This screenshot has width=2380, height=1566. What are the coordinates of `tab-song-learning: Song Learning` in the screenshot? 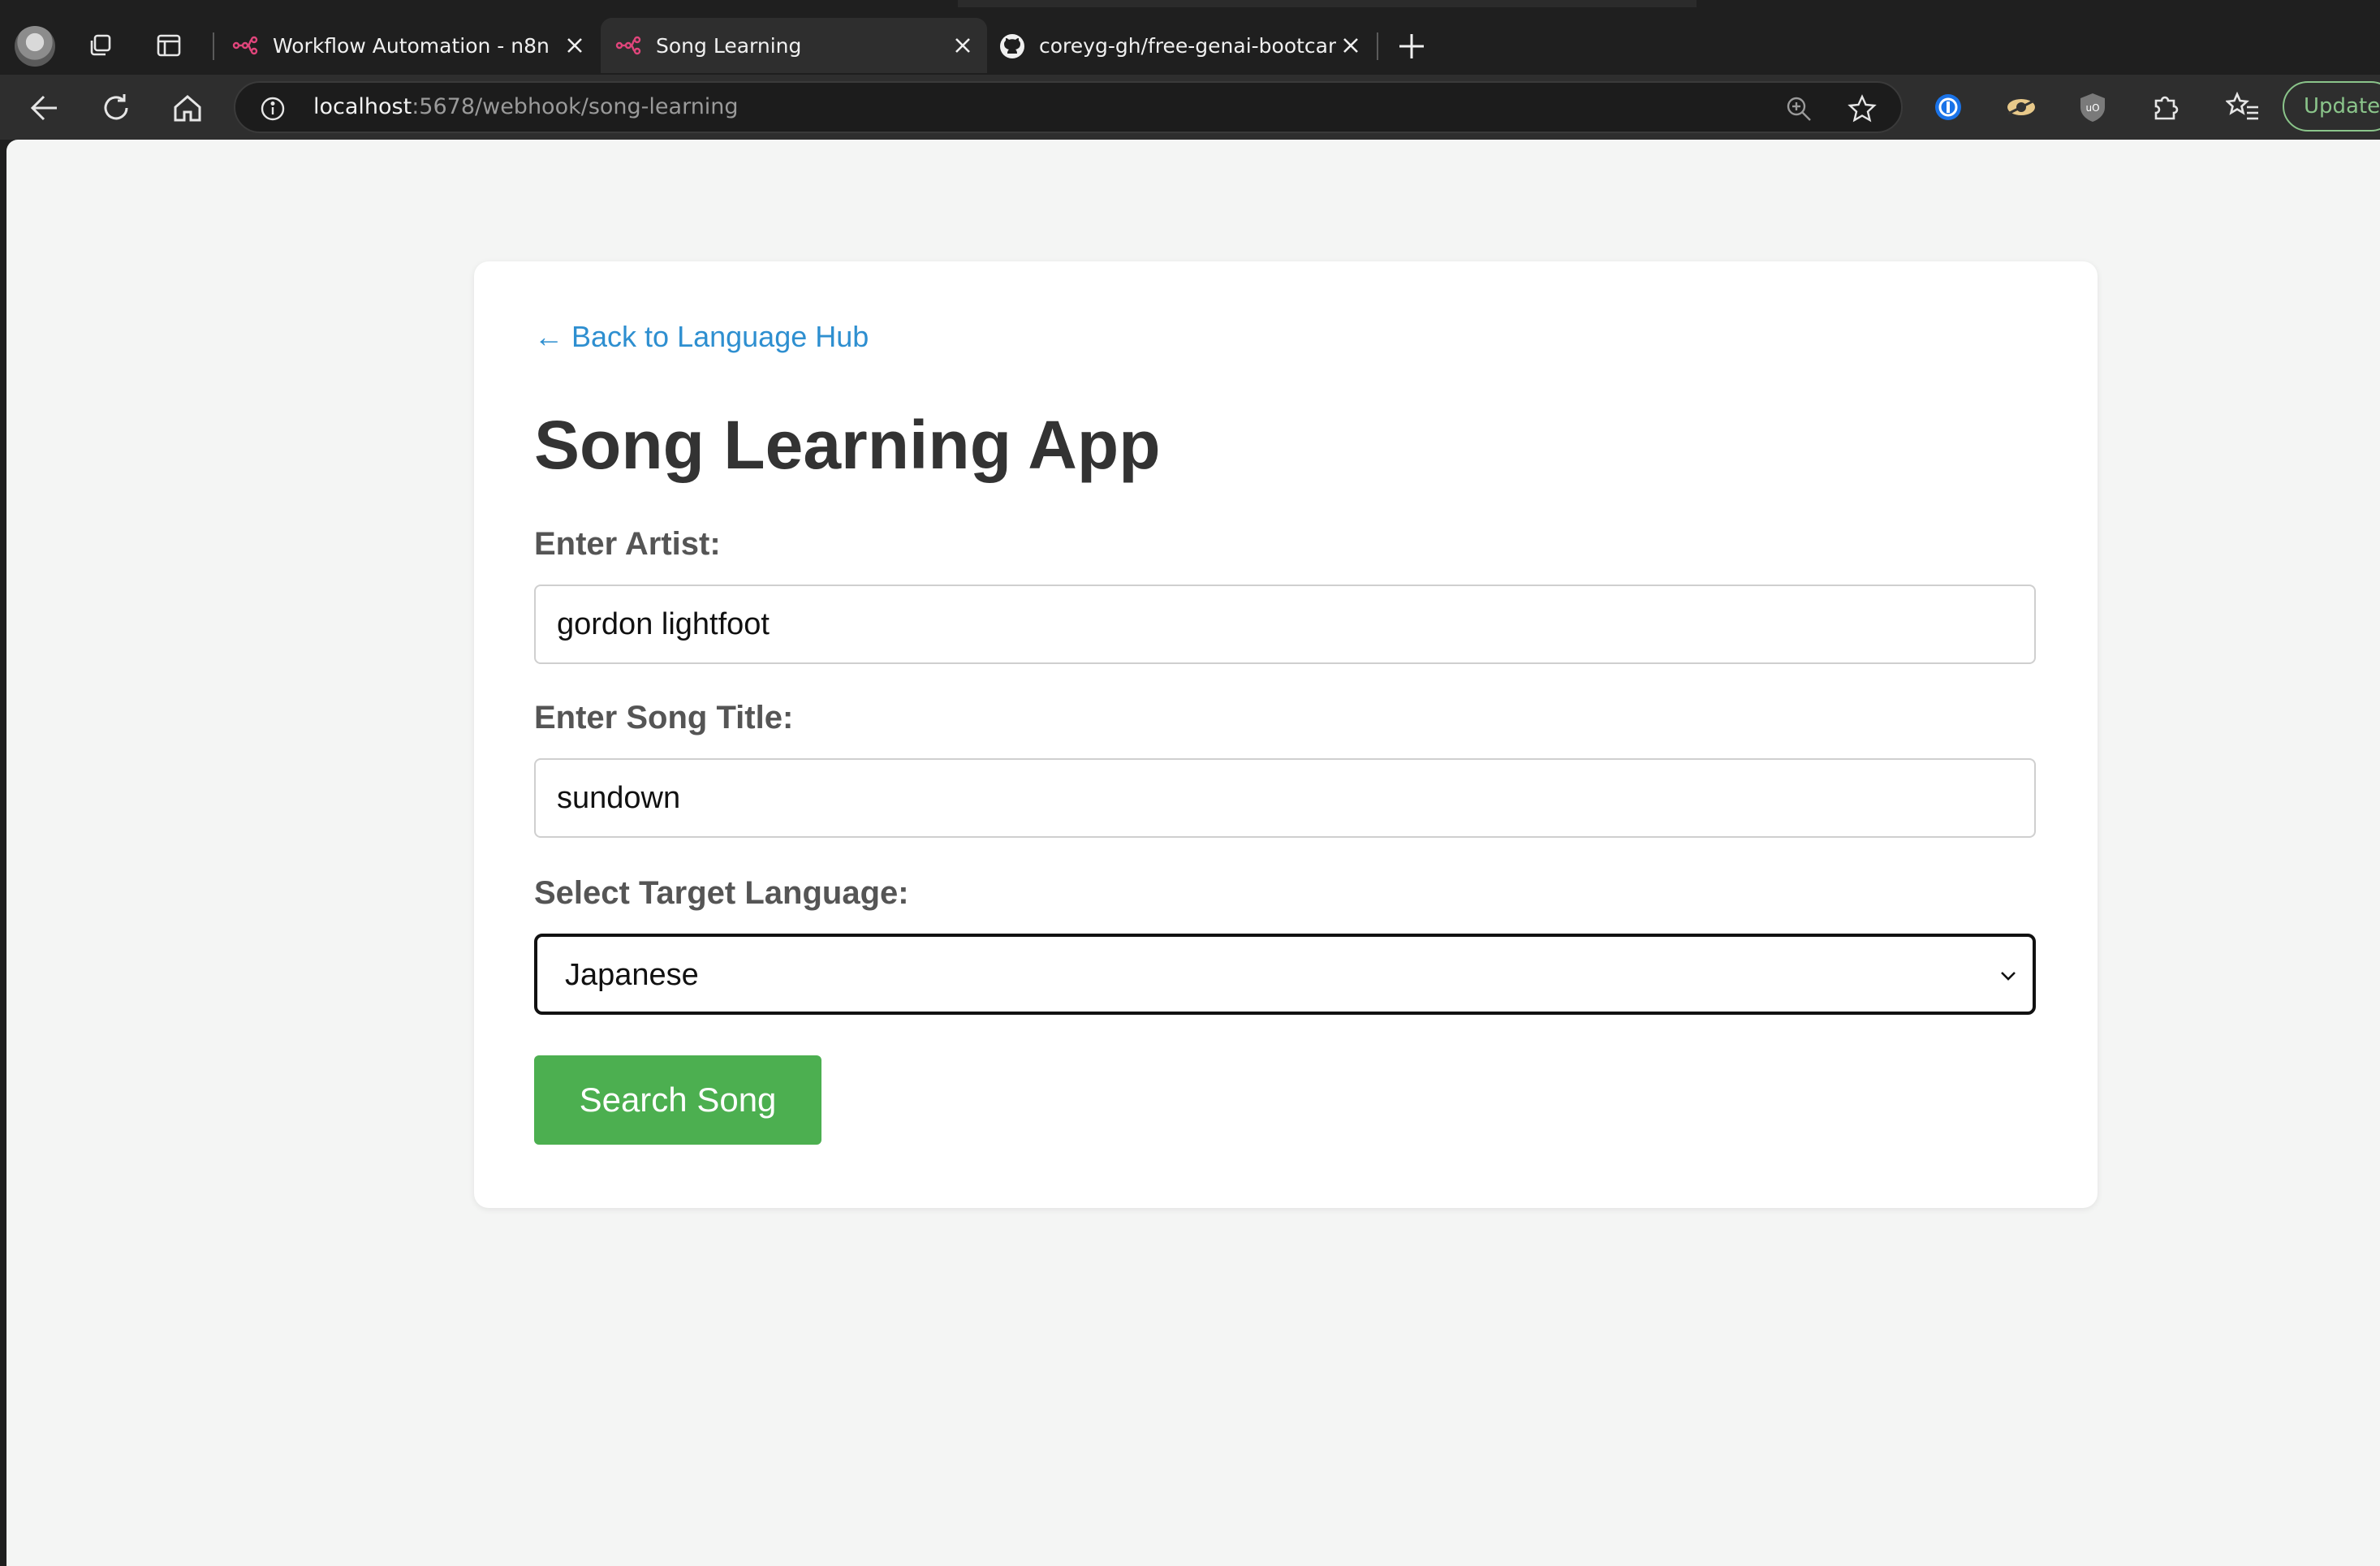 It's located at (794, 45).